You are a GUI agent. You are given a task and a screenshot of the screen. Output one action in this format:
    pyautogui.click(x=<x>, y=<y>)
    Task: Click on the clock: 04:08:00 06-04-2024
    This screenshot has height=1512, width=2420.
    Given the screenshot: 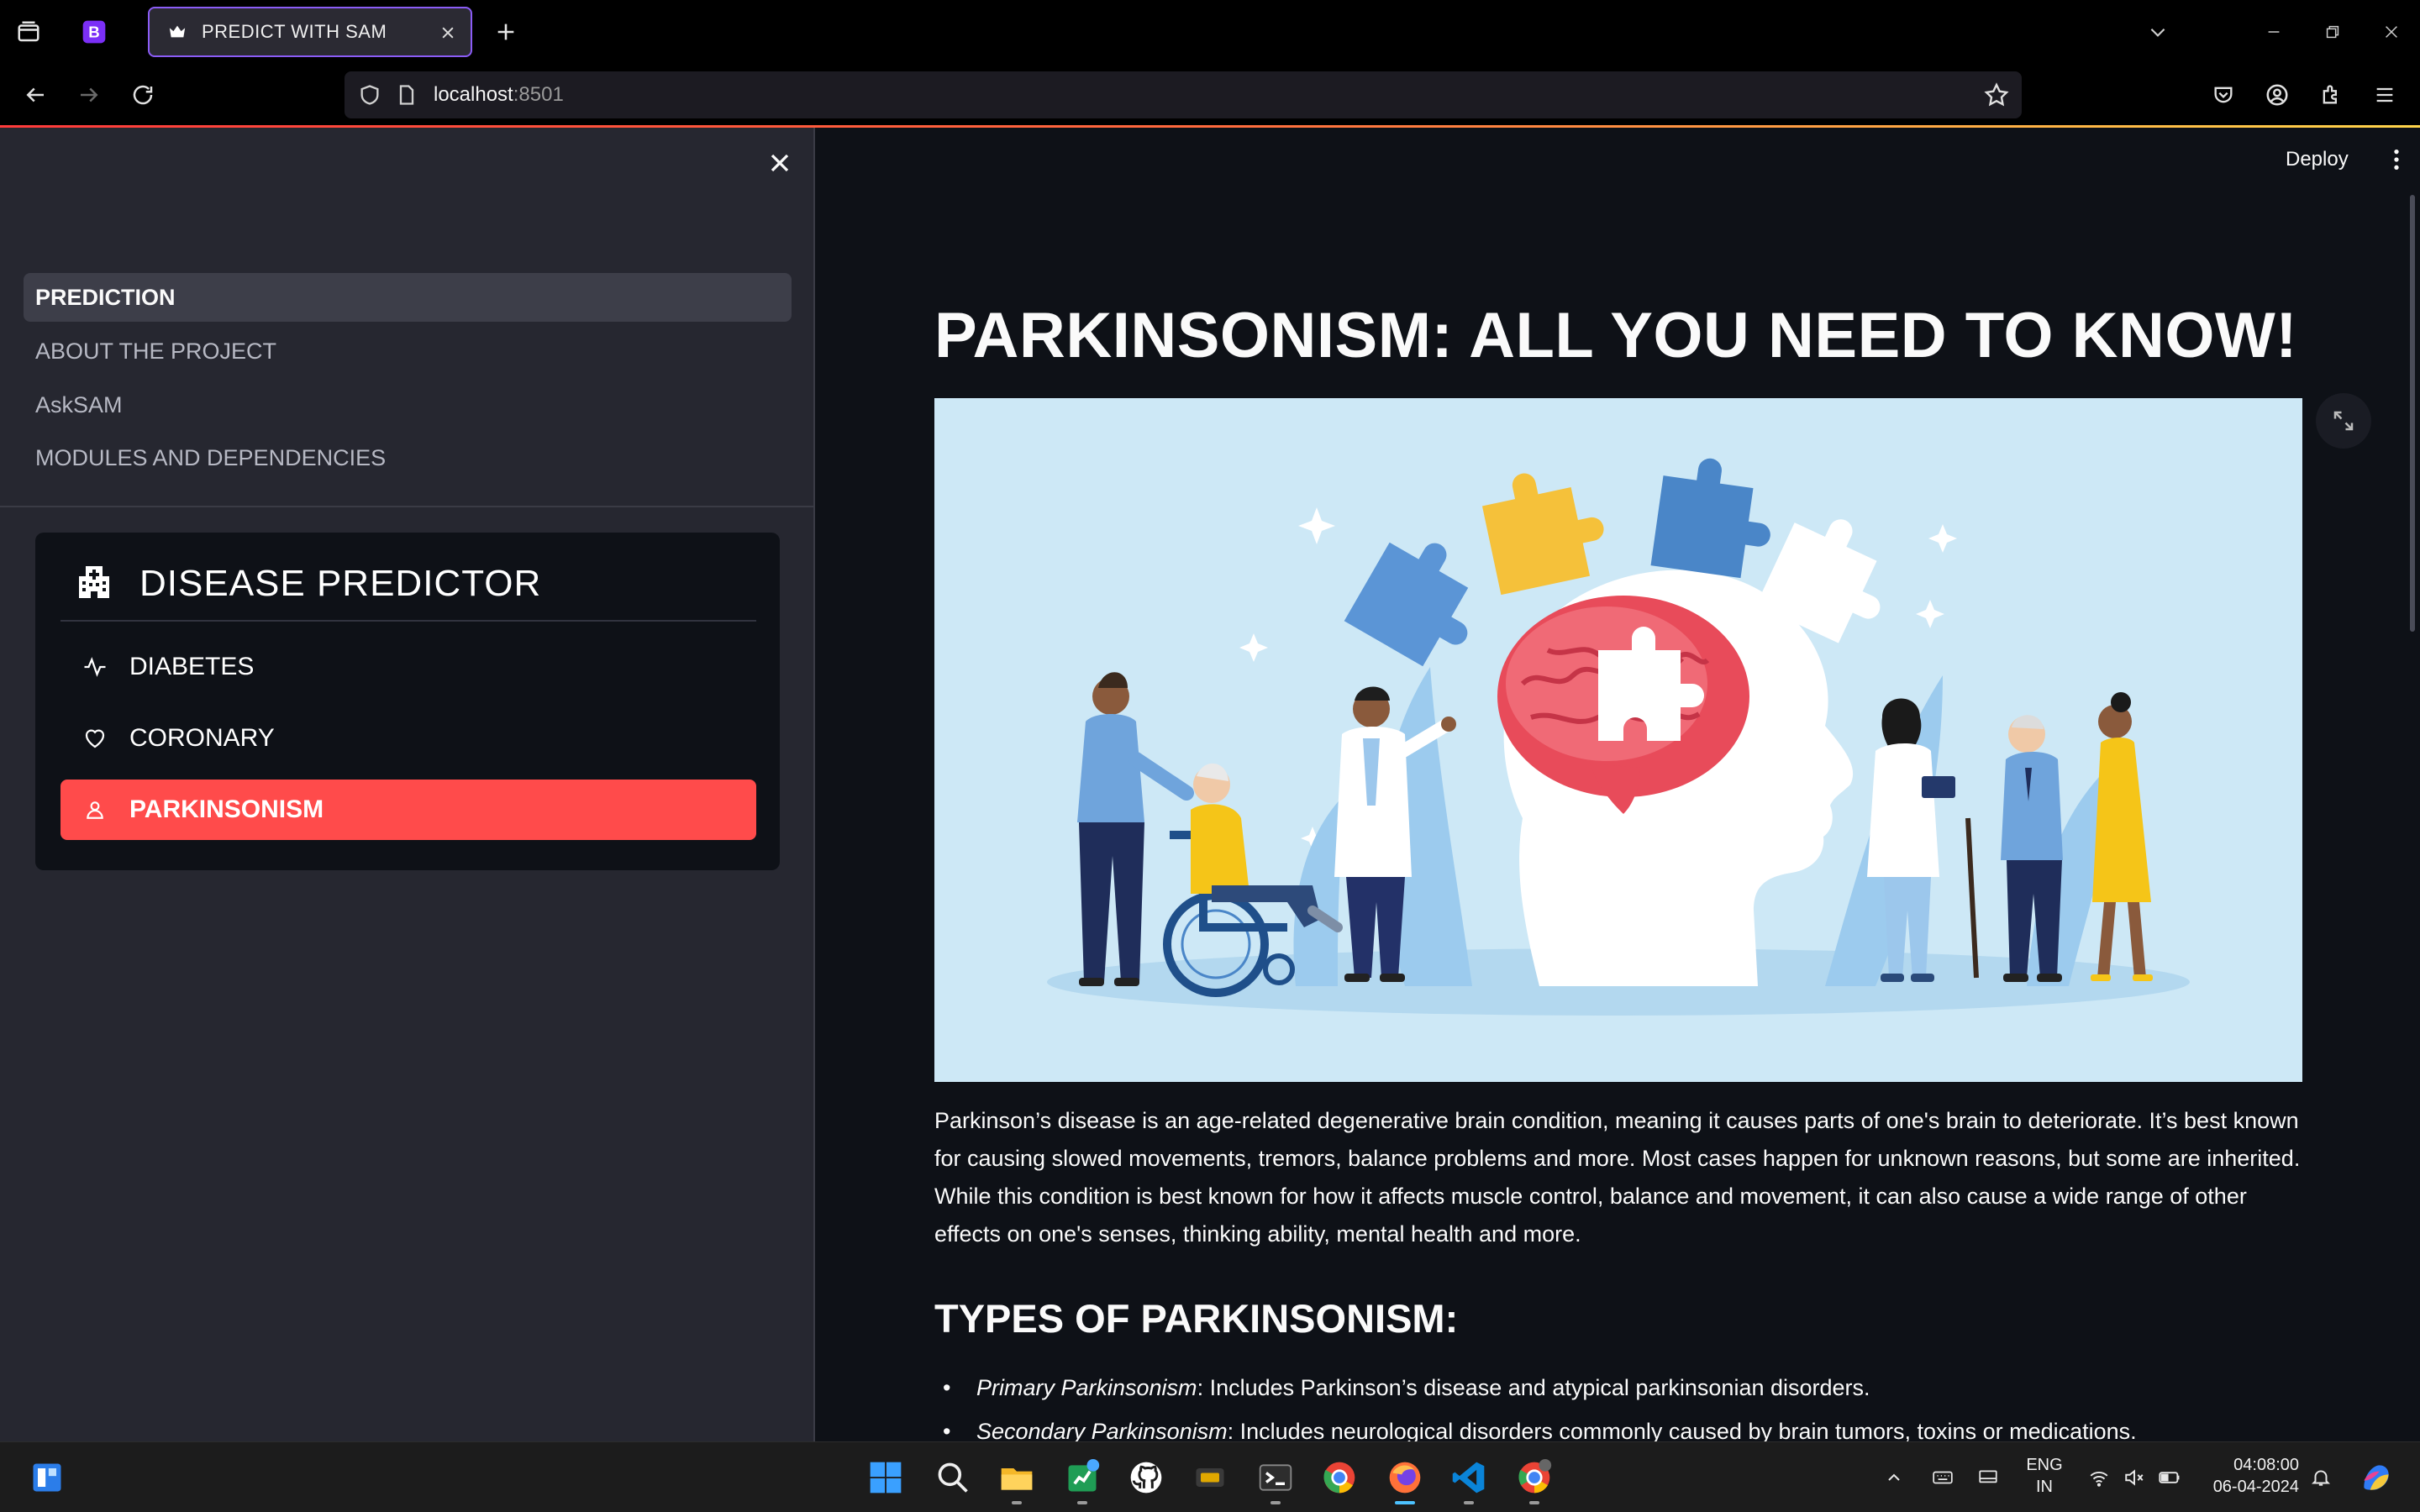 What is the action you would take?
    pyautogui.click(x=2248, y=1476)
    